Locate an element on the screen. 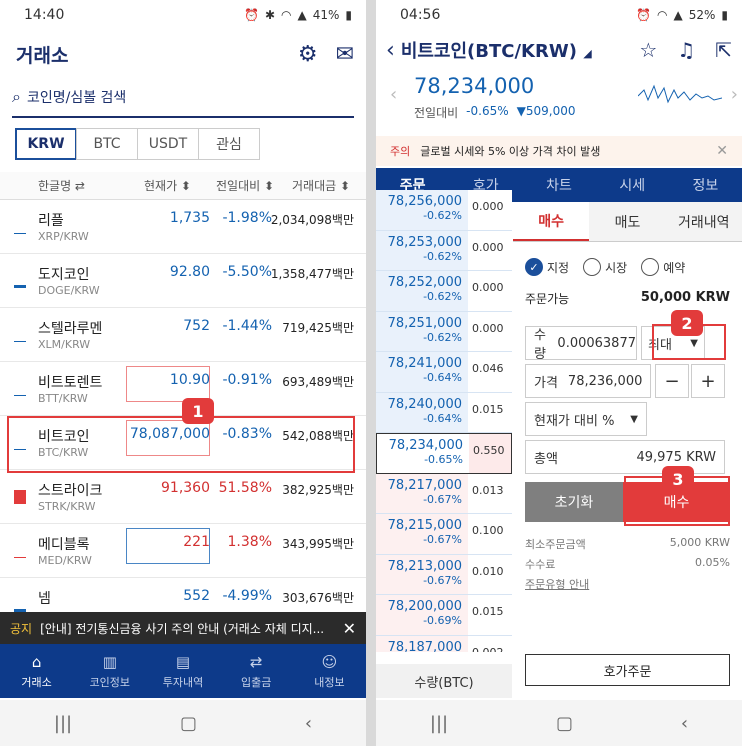  orderbook-row: 78,252,000 -0.62% 0.000 is located at coordinates (444, 291).